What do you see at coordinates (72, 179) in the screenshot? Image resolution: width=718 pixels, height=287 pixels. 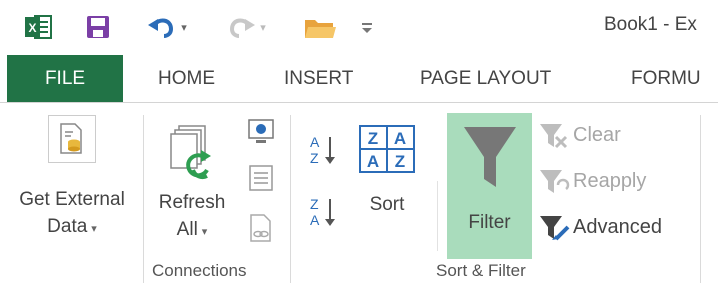 I see `get-external-data-button: Get External Data ▾` at bounding box center [72, 179].